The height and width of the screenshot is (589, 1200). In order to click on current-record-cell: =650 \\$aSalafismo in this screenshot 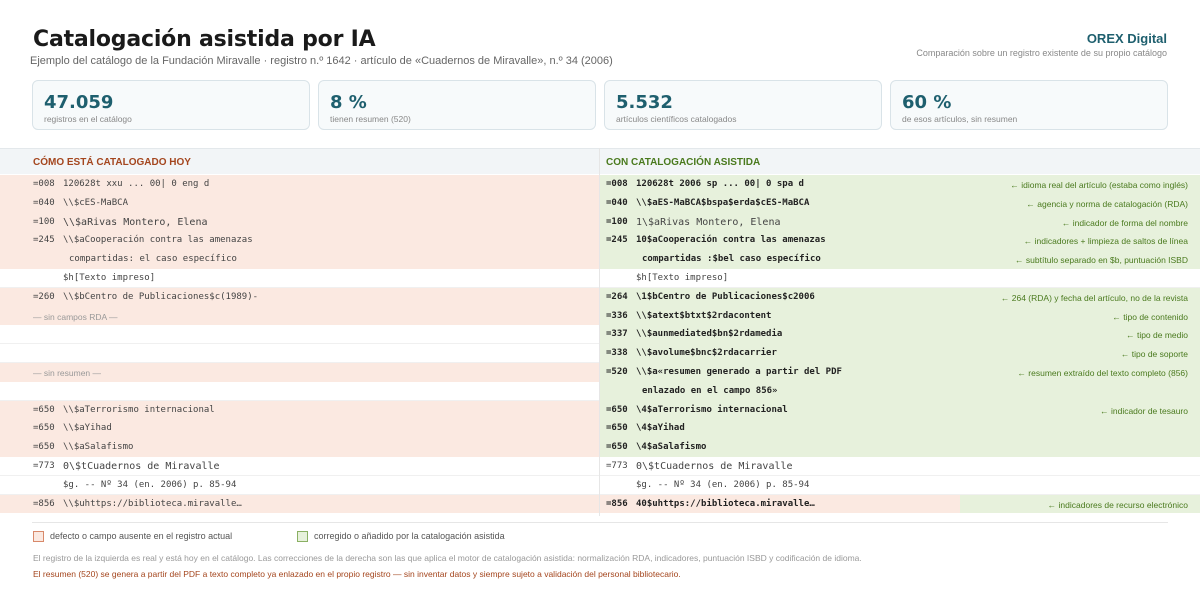, I will do `click(299, 447)`.